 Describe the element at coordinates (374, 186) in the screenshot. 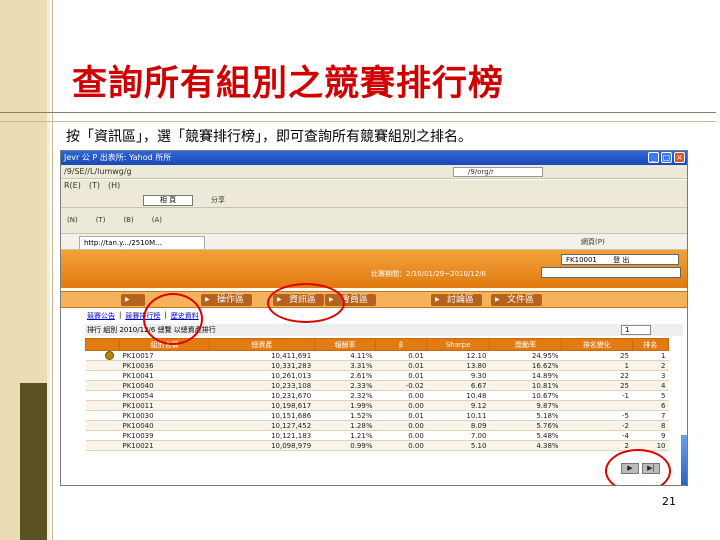

I see `menu-bar: R(E) (T) (H)` at that location.